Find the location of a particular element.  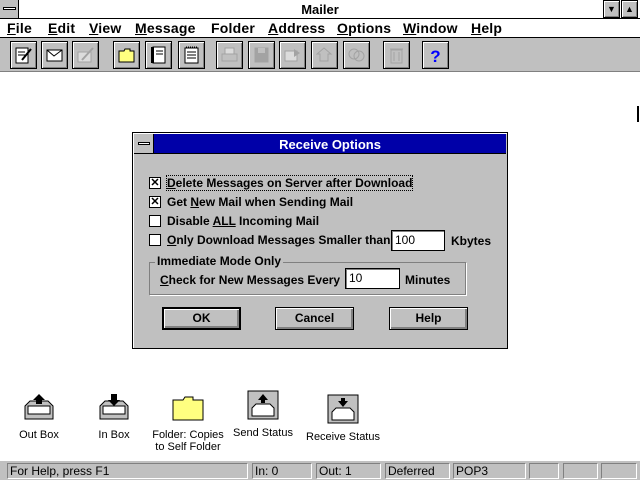

window-title: Mailer is located at coordinates (320, 9).